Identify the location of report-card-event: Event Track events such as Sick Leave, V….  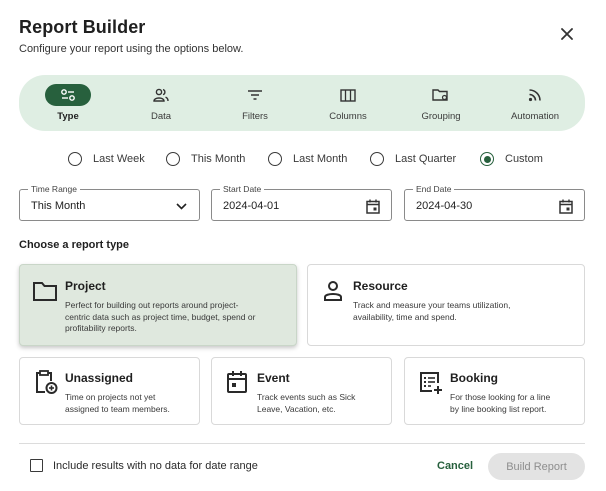
(301, 391).